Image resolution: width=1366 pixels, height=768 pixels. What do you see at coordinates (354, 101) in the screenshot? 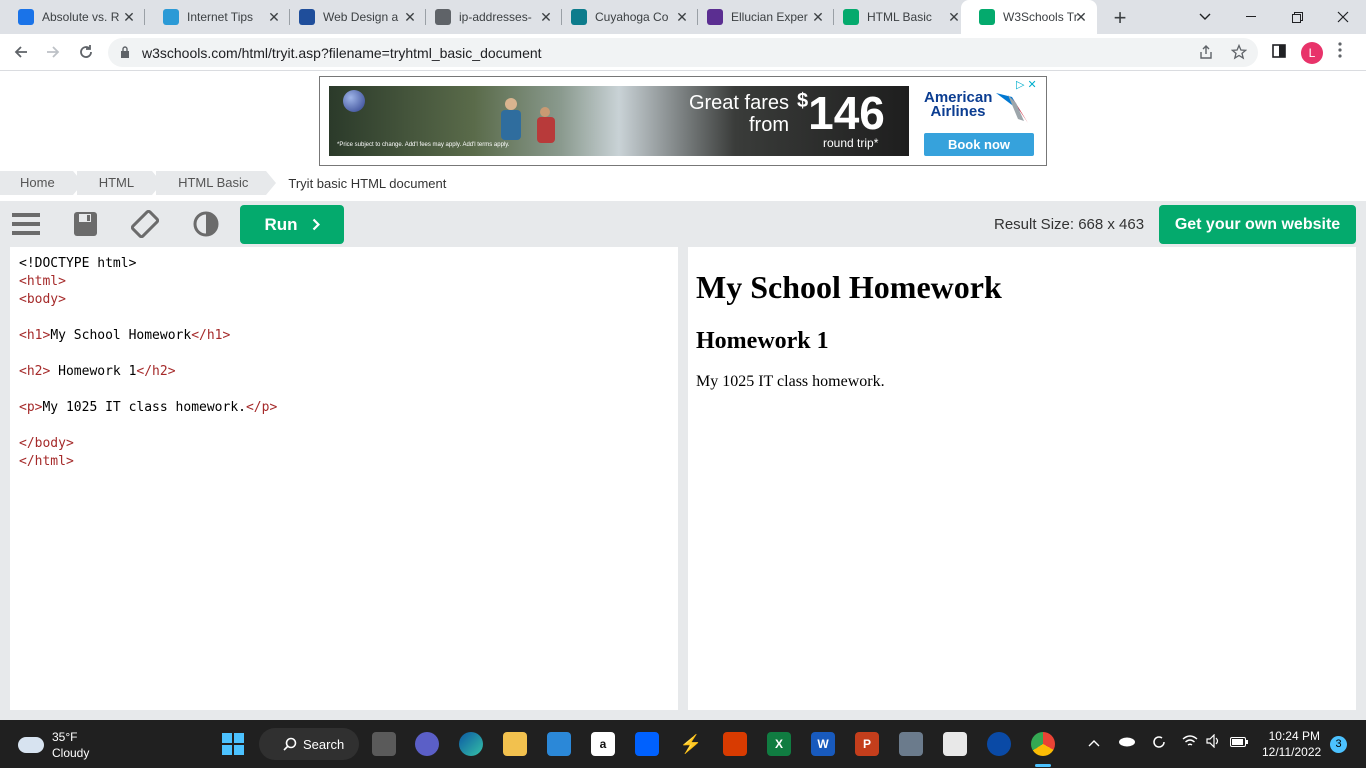
I see `globe-logo-icon` at bounding box center [354, 101].